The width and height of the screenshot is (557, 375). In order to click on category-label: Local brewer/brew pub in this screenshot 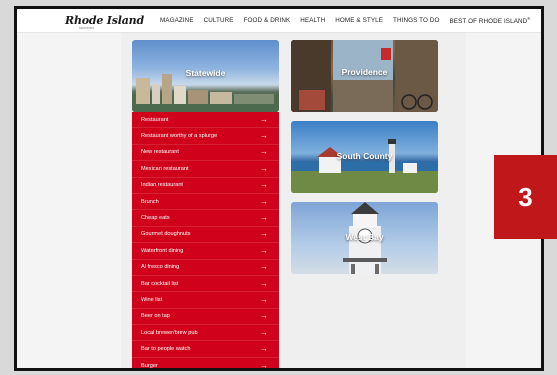, I will do `click(169, 332)`.